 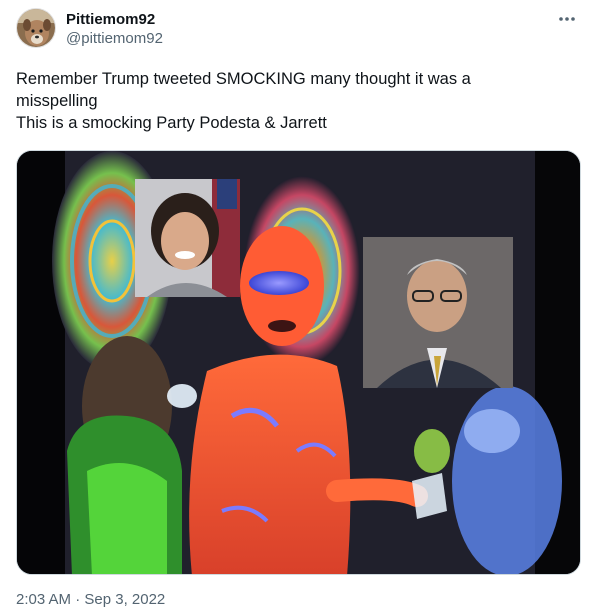 What do you see at coordinates (114, 39) in the screenshot?
I see `user-handle: @pittiemom92` at bounding box center [114, 39].